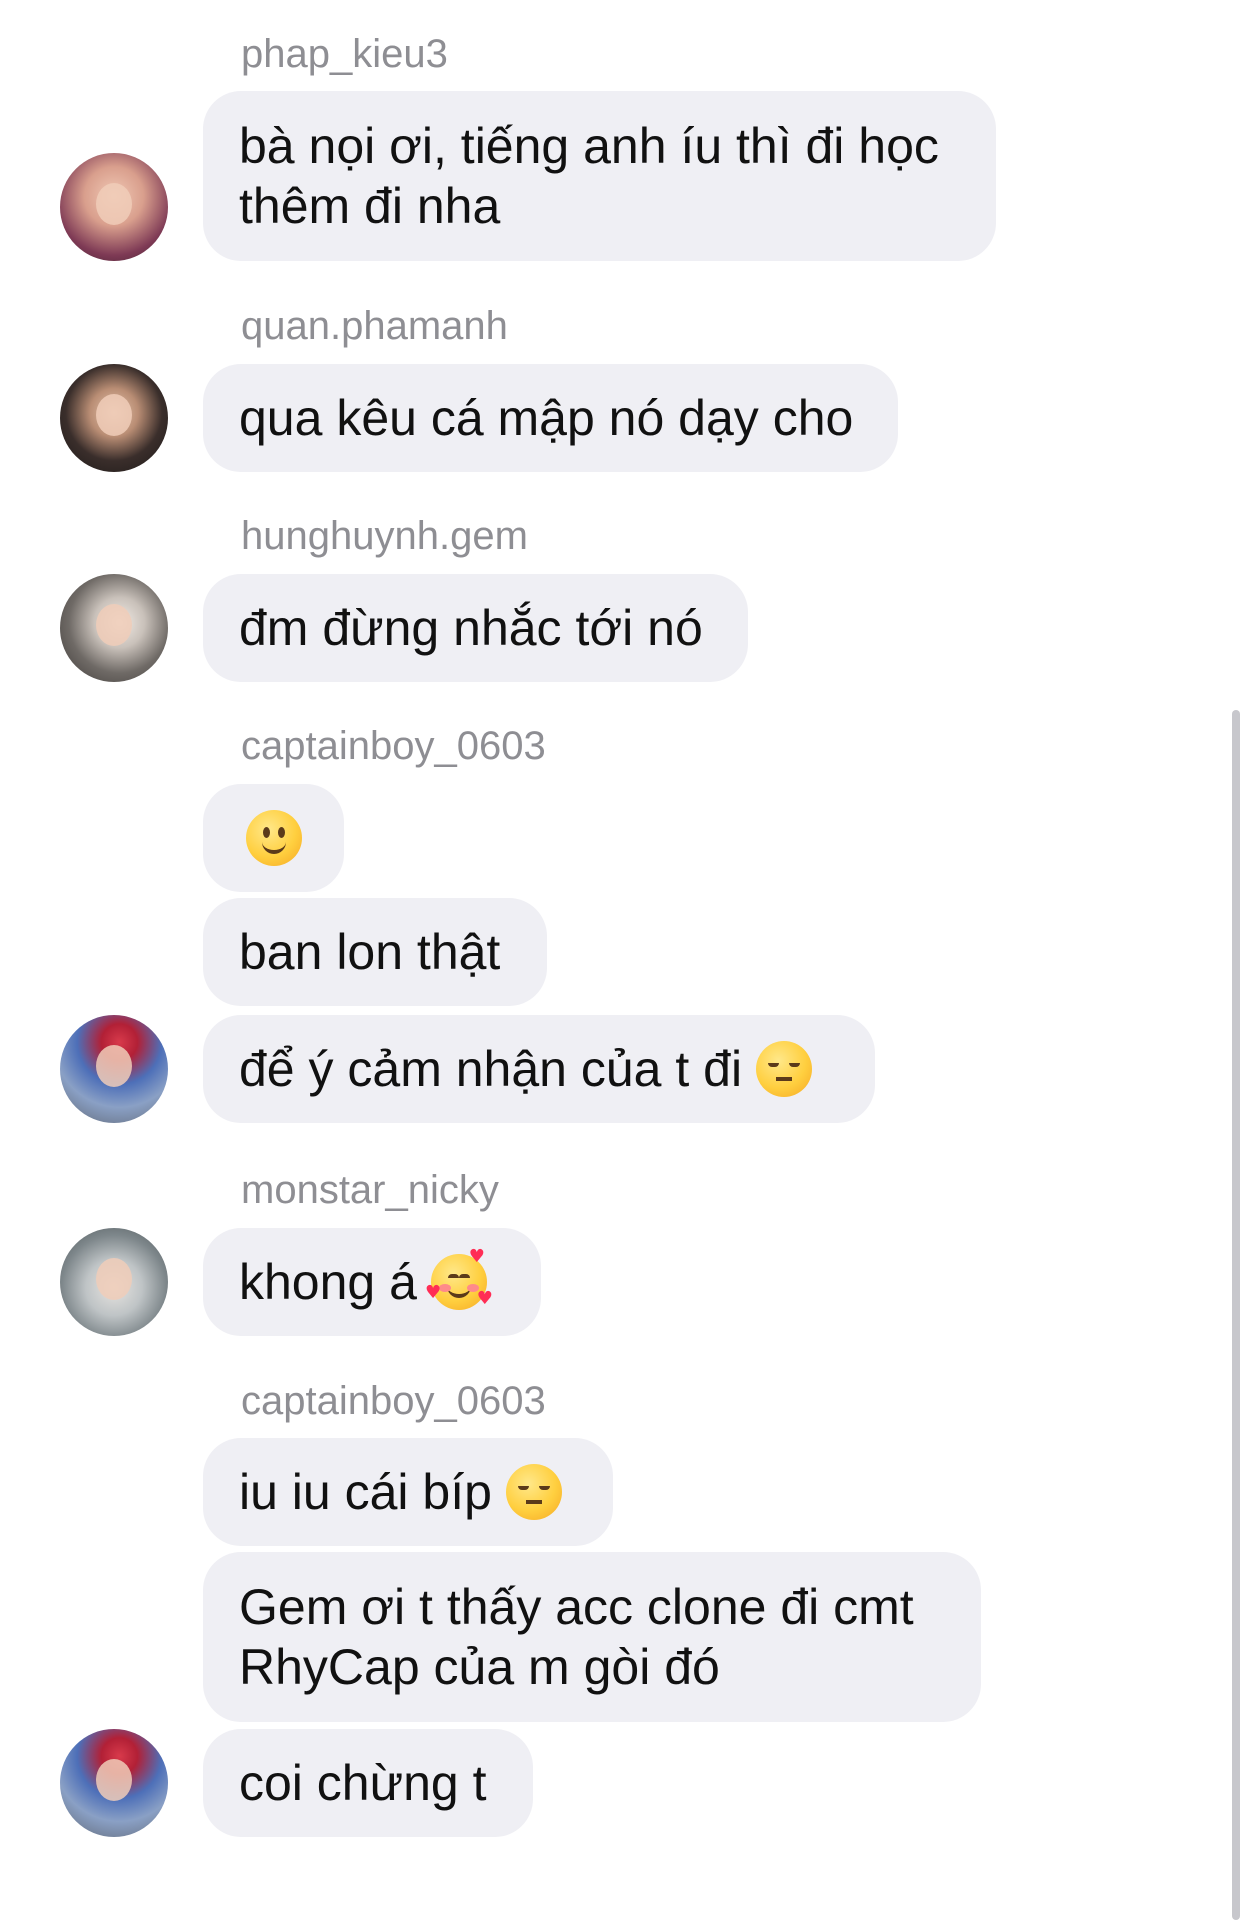 Image resolution: width=1242 pixels, height=1920 pixels. Describe the element at coordinates (363, 1783) in the screenshot. I see `message-text: coi chừng t` at that location.